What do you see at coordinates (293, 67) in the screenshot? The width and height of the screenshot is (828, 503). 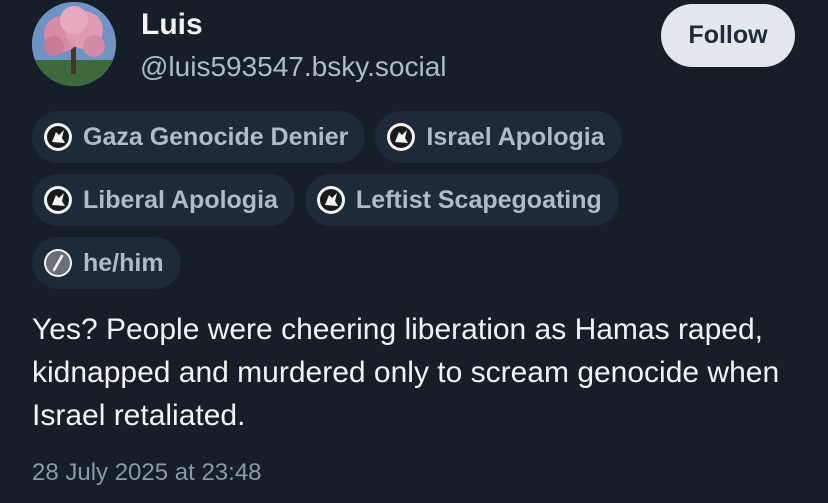 I see `user-handle: @luis593547.bsky.social` at bounding box center [293, 67].